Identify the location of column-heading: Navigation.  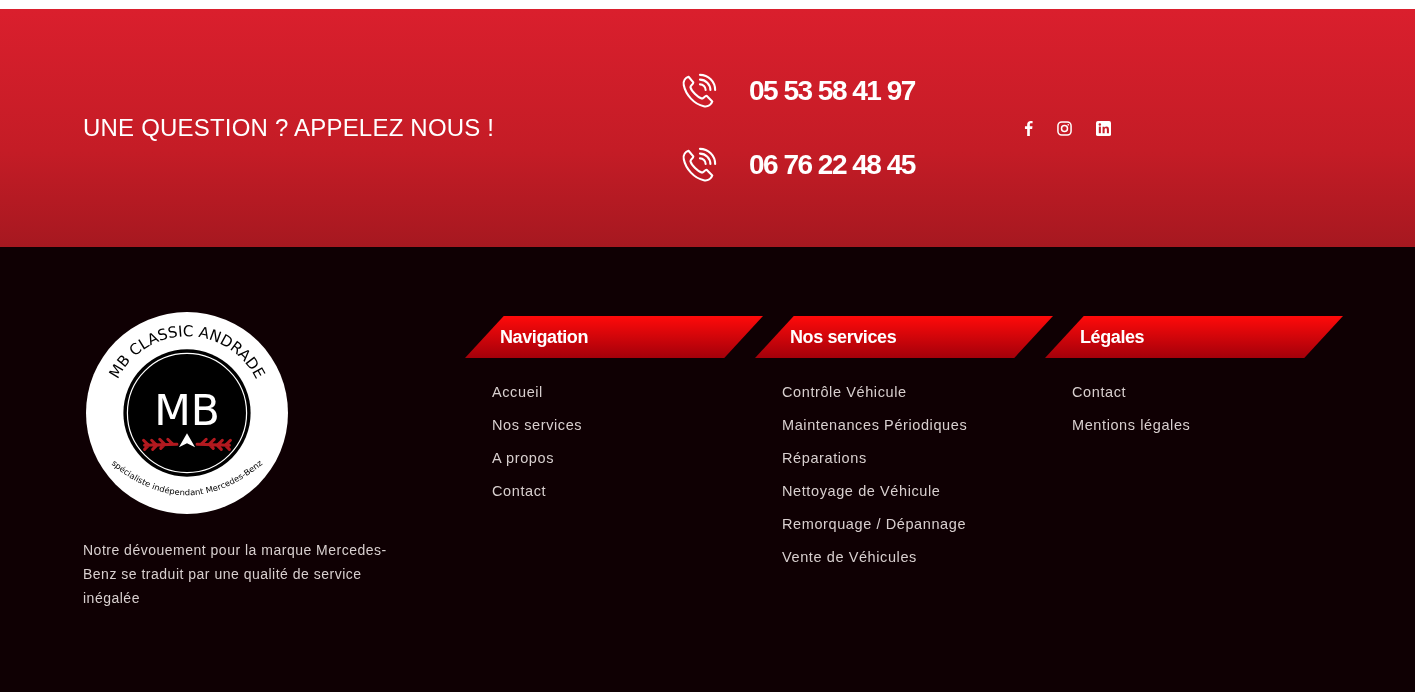
(614, 337).